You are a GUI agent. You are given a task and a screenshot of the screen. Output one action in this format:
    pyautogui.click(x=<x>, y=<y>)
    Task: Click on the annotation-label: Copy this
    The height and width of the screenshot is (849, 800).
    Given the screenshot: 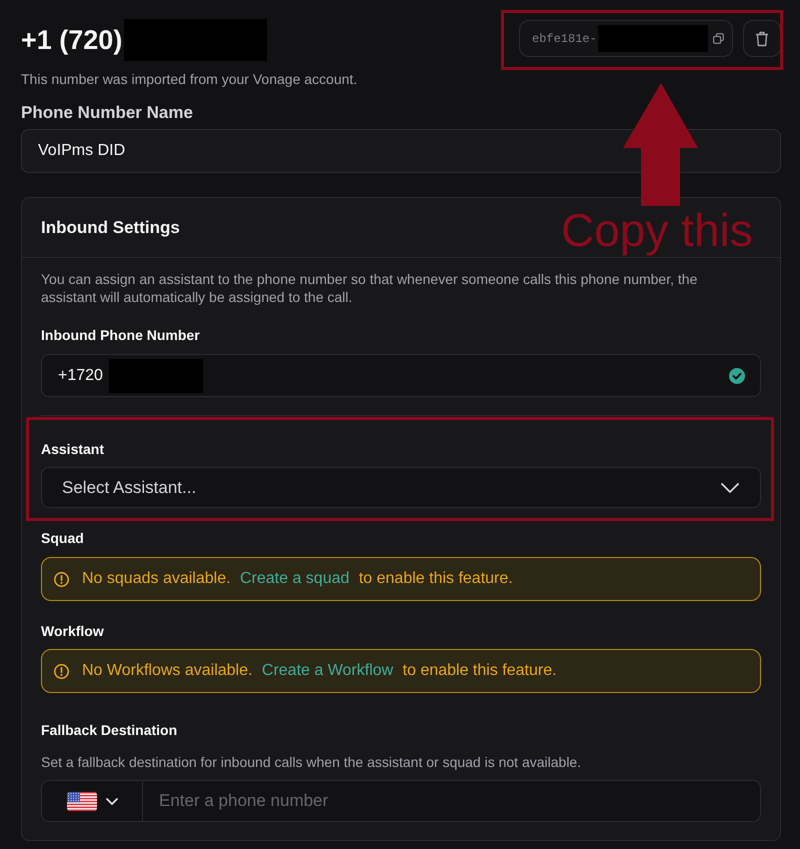 What is the action you would take?
    pyautogui.click(x=657, y=230)
    